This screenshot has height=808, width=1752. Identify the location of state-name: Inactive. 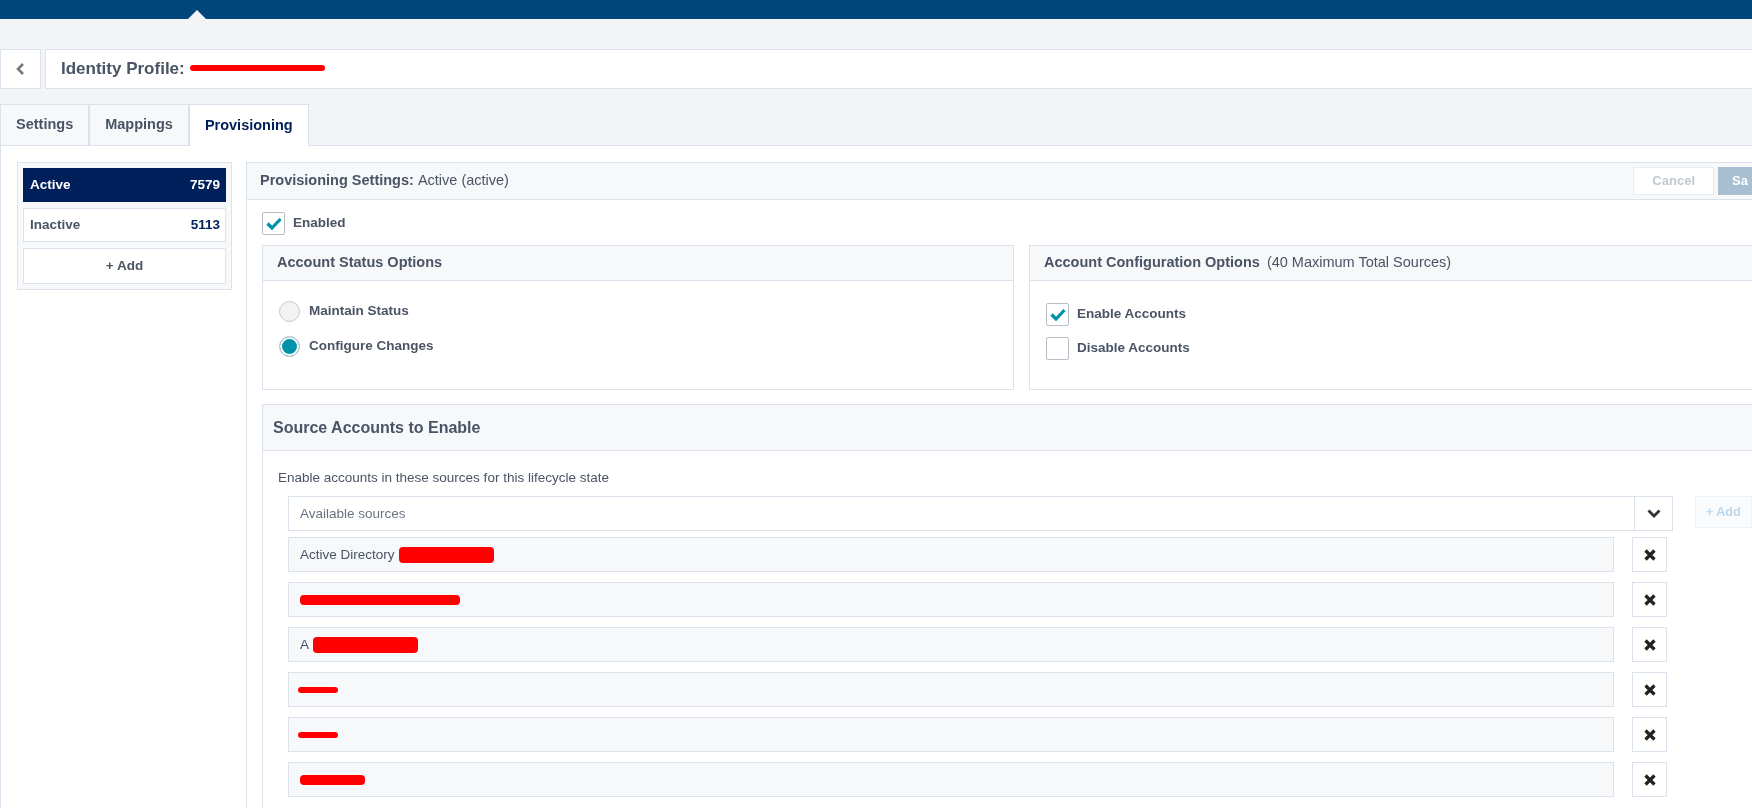
(55, 224).